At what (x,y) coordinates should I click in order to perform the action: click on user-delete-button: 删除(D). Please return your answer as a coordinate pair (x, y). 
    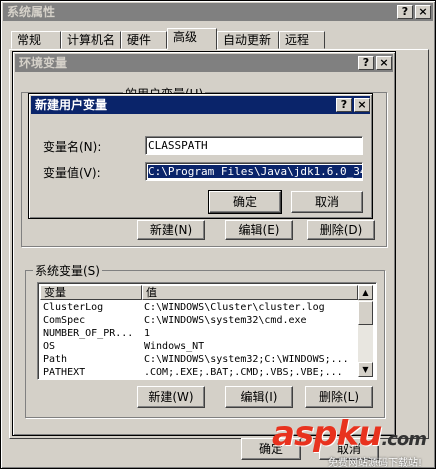
    Looking at the image, I should click on (341, 230).